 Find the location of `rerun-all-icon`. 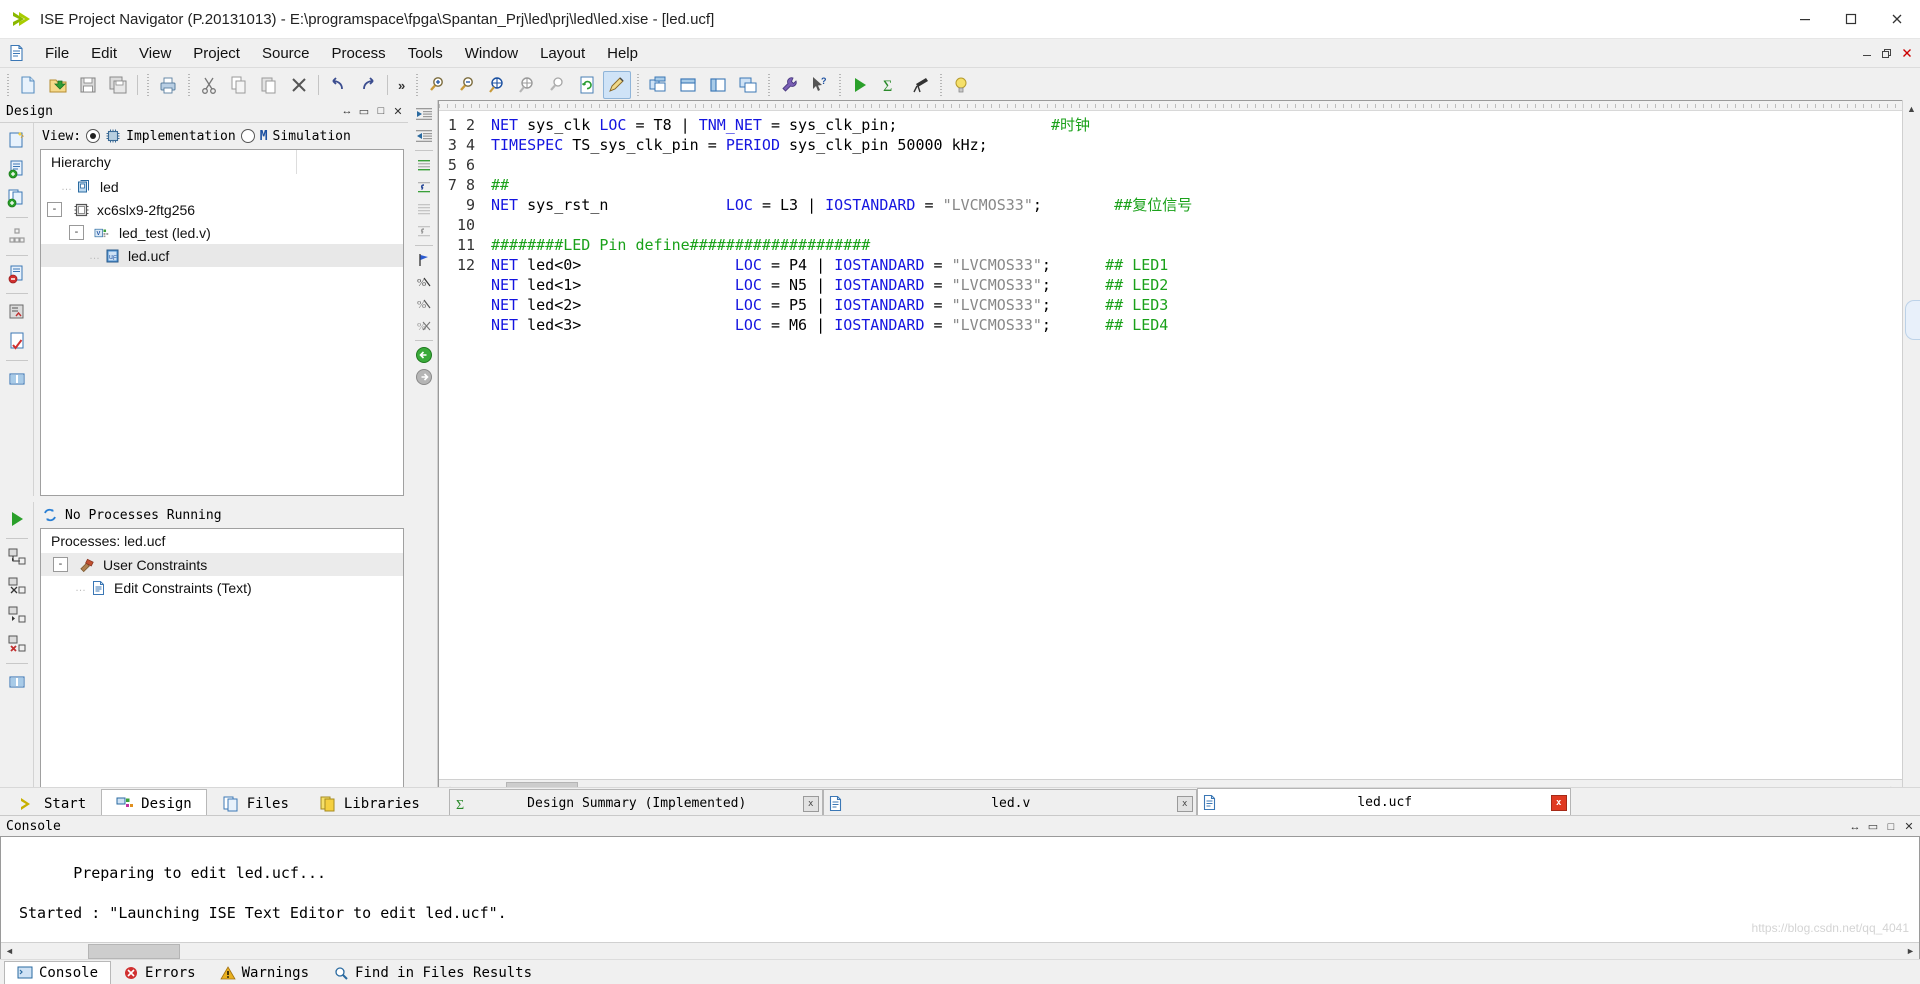

rerun-all-icon is located at coordinates (17, 586).